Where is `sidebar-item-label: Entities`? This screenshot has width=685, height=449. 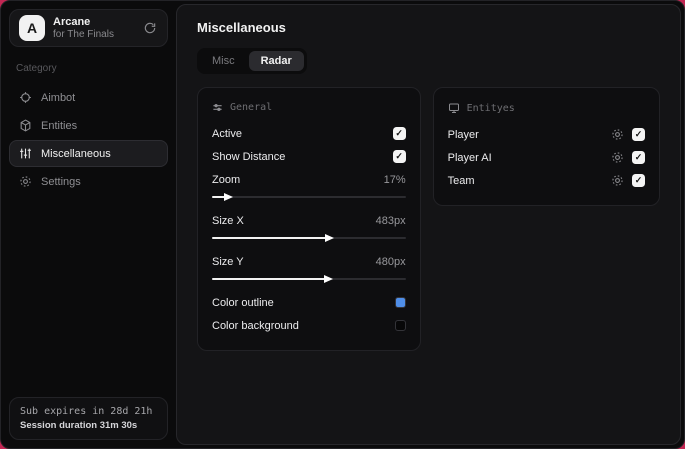 sidebar-item-label: Entities is located at coordinates (59, 125).